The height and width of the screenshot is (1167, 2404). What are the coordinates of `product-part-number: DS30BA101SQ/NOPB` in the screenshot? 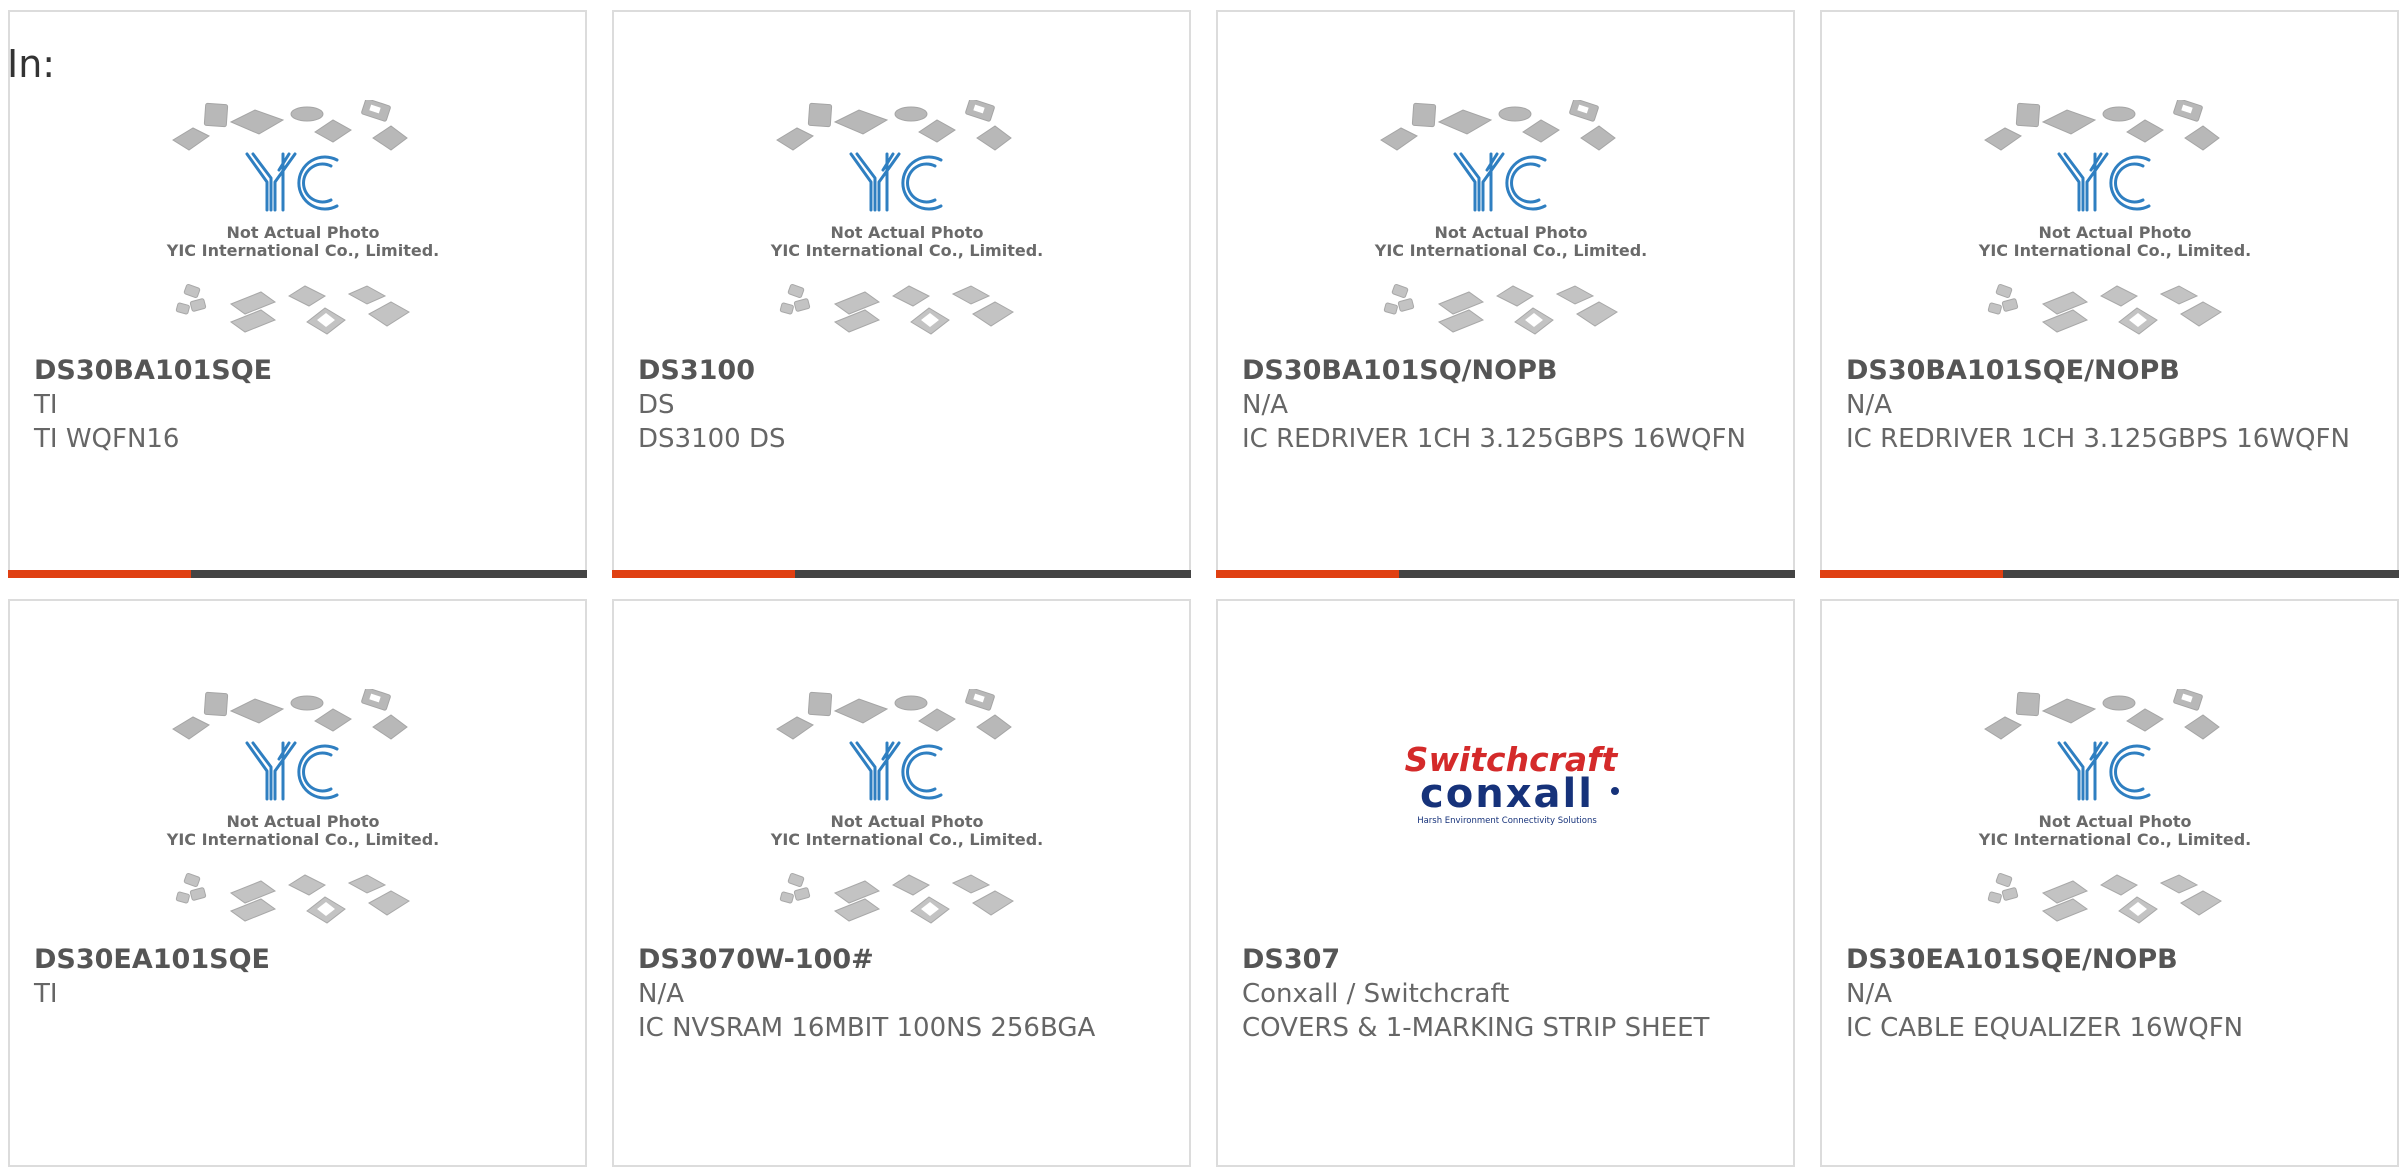 It's located at (1399, 371).